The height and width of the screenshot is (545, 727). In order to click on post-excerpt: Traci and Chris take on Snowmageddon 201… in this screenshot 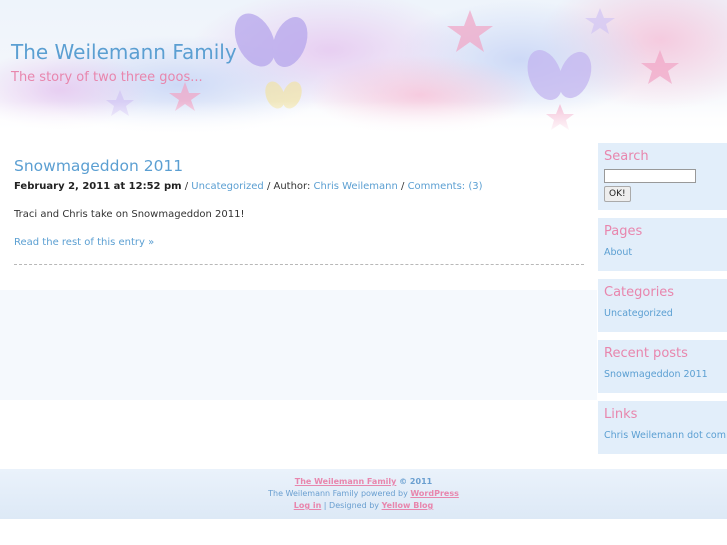, I will do `click(129, 214)`.